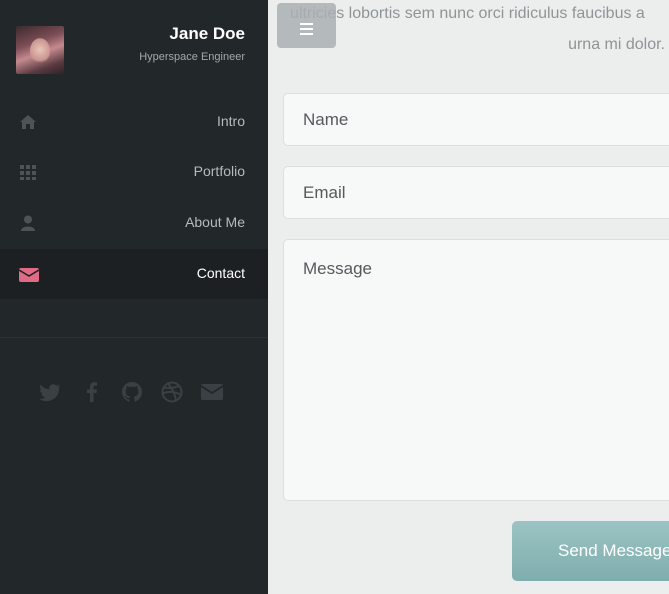  What do you see at coordinates (476, 192) in the screenshot?
I see `email-field: Email` at bounding box center [476, 192].